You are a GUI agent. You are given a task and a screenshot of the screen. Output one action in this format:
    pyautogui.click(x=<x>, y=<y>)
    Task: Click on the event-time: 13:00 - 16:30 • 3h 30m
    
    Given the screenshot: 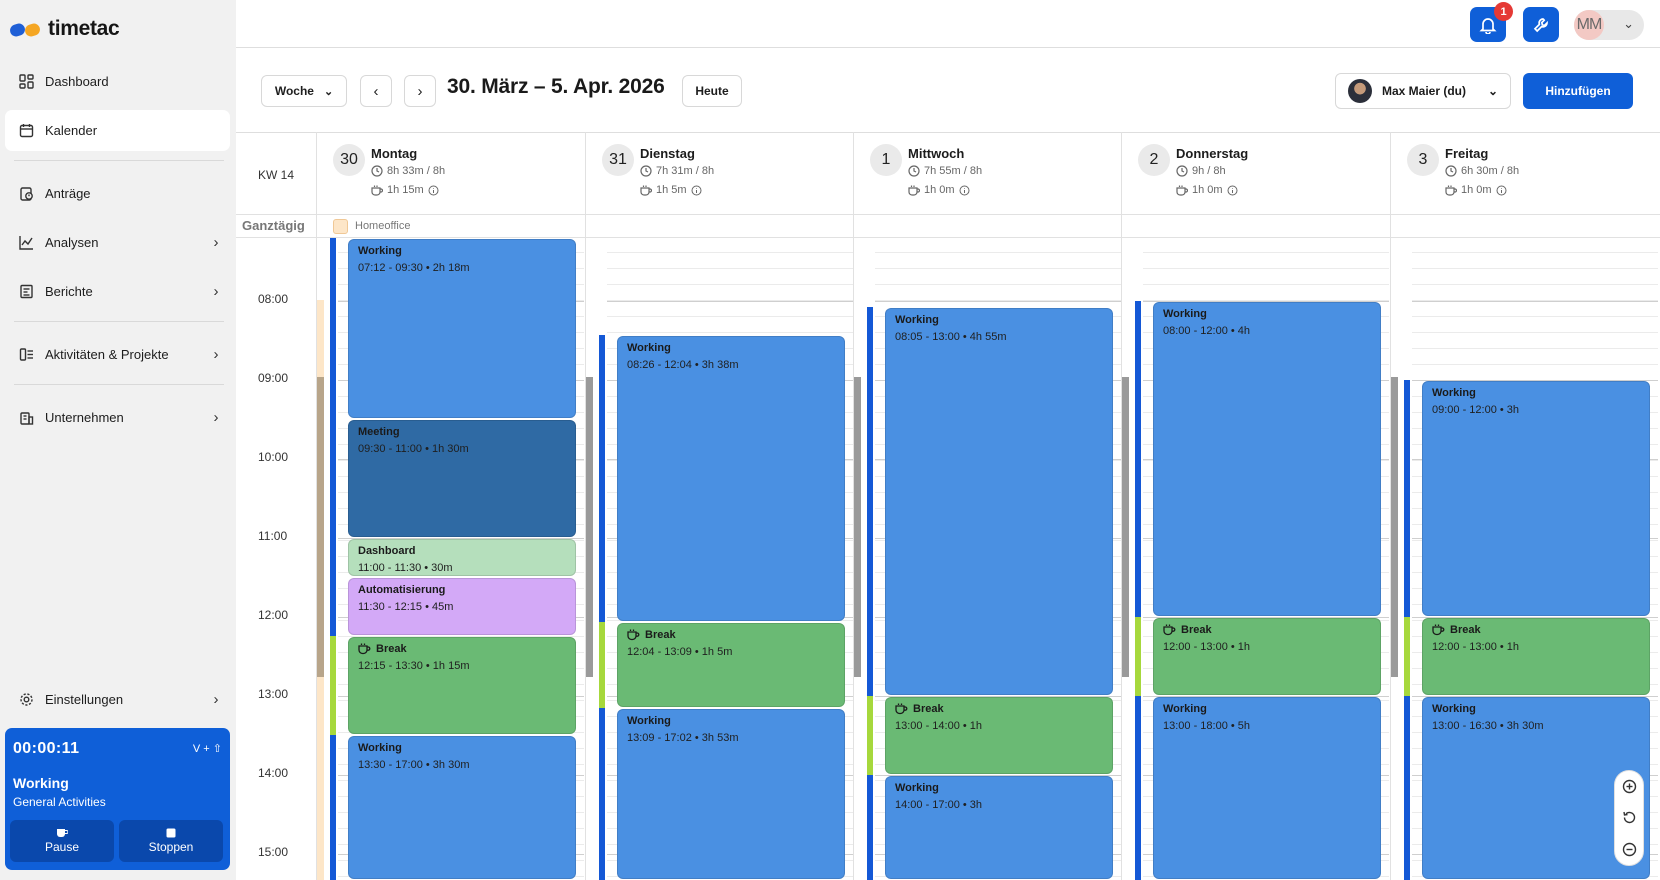 What is the action you would take?
    pyautogui.click(x=1488, y=725)
    